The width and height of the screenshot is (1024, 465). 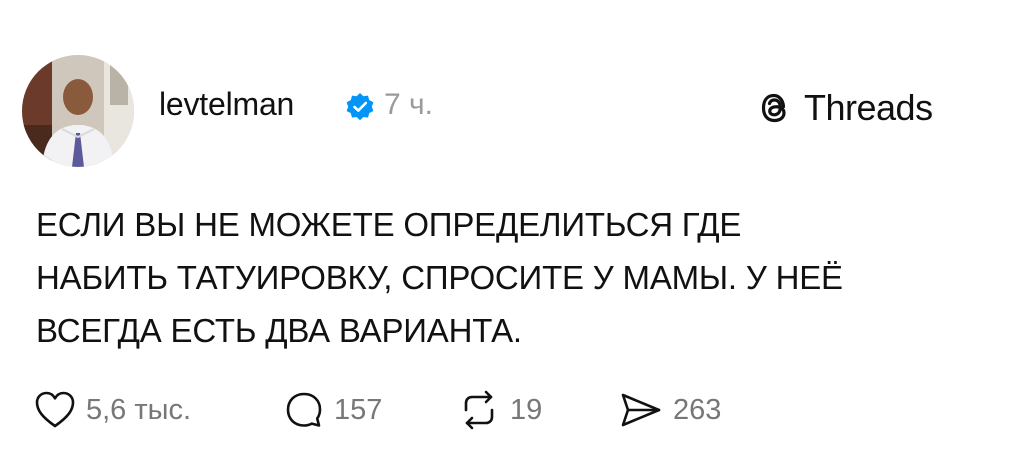 I want to click on username: levtelman, so click(x=226, y=104).